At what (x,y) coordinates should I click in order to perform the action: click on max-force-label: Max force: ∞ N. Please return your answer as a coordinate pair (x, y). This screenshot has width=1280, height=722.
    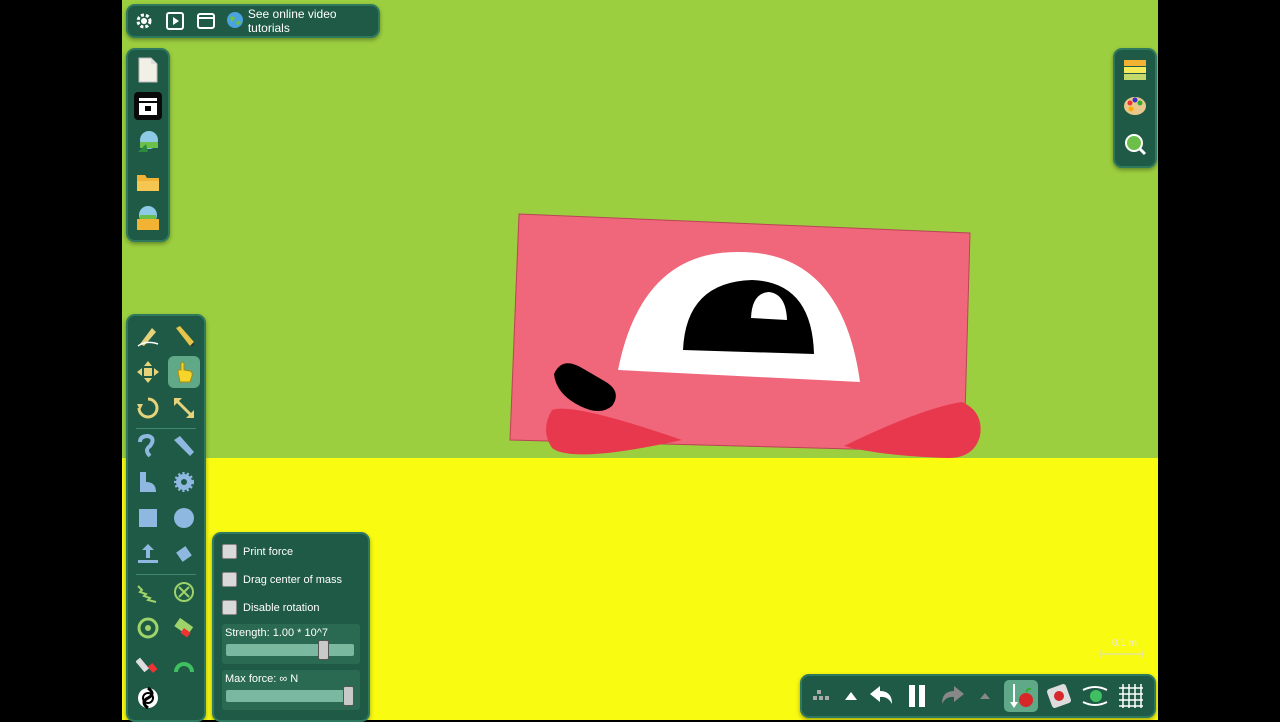
    Looking at the image, I should click on (262, 679).